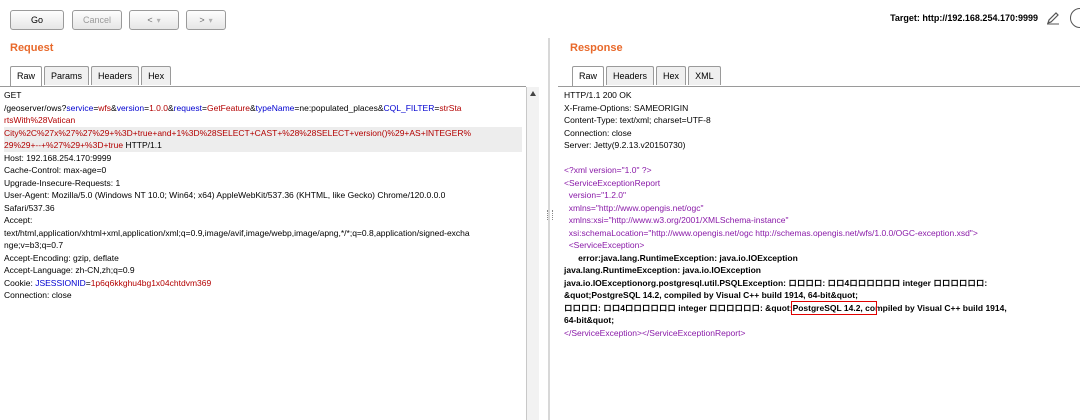 The width and height of the screenshot is (1080, 420). I want to click on request-line: Accept:, so click(18, 220).